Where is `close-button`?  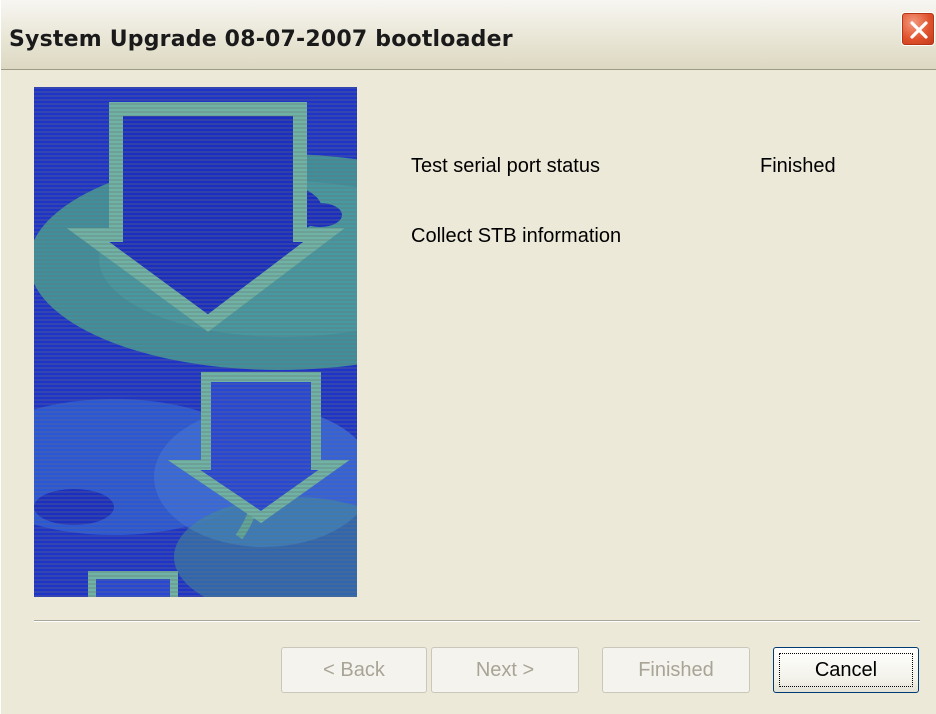
close-button is located at coordinates (918, 29).